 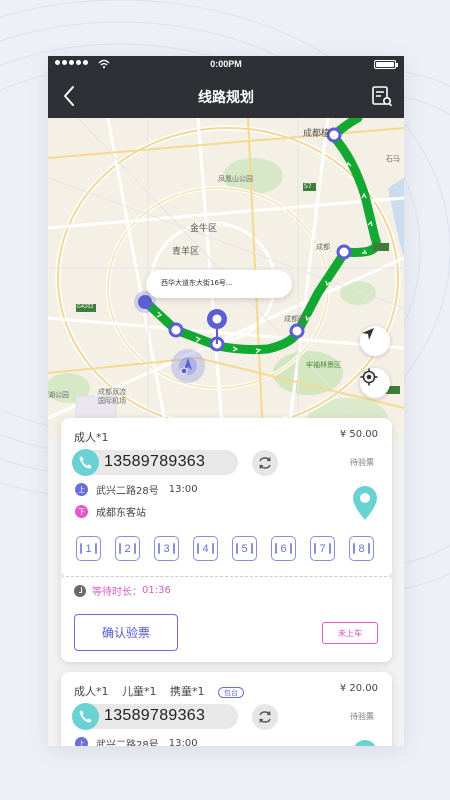 What do you see at coordinates (317, 134) in the screenshot?
I see `map-label-chengdu-top: 成都植` at bounding box center [317, 134].